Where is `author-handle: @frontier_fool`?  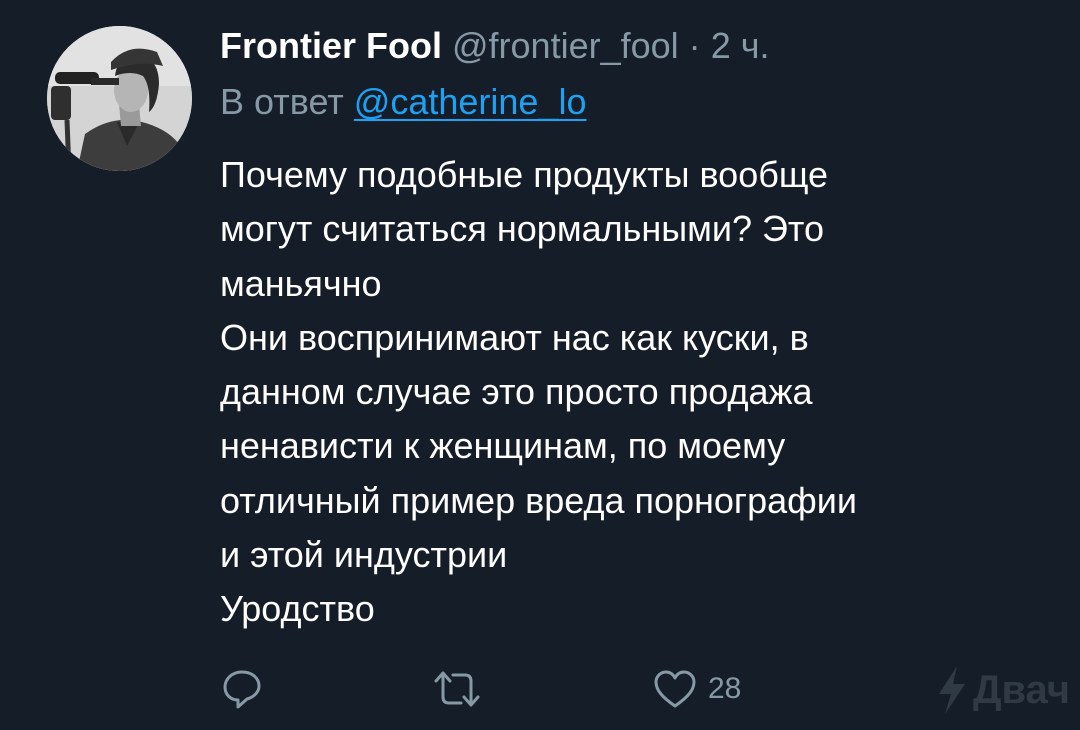 author-handle: @frontier_fool is located at coordinates (565, 45).